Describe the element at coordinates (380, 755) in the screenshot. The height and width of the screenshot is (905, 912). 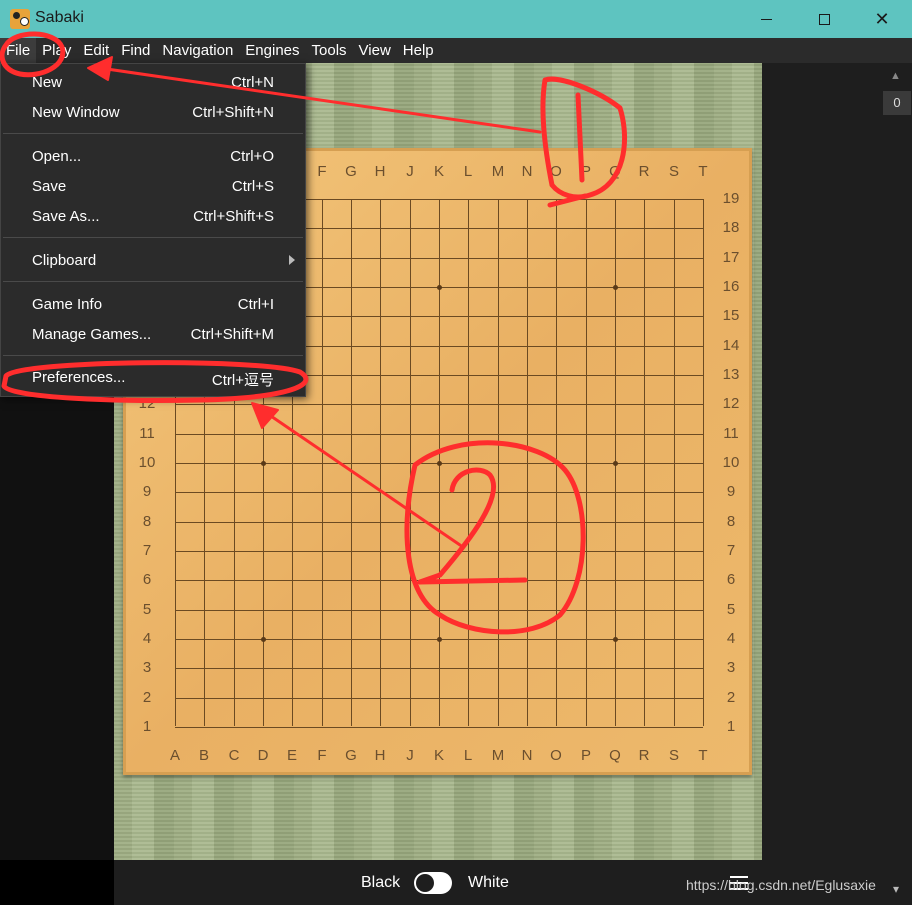
I see `column-coordinate: H` at that location.